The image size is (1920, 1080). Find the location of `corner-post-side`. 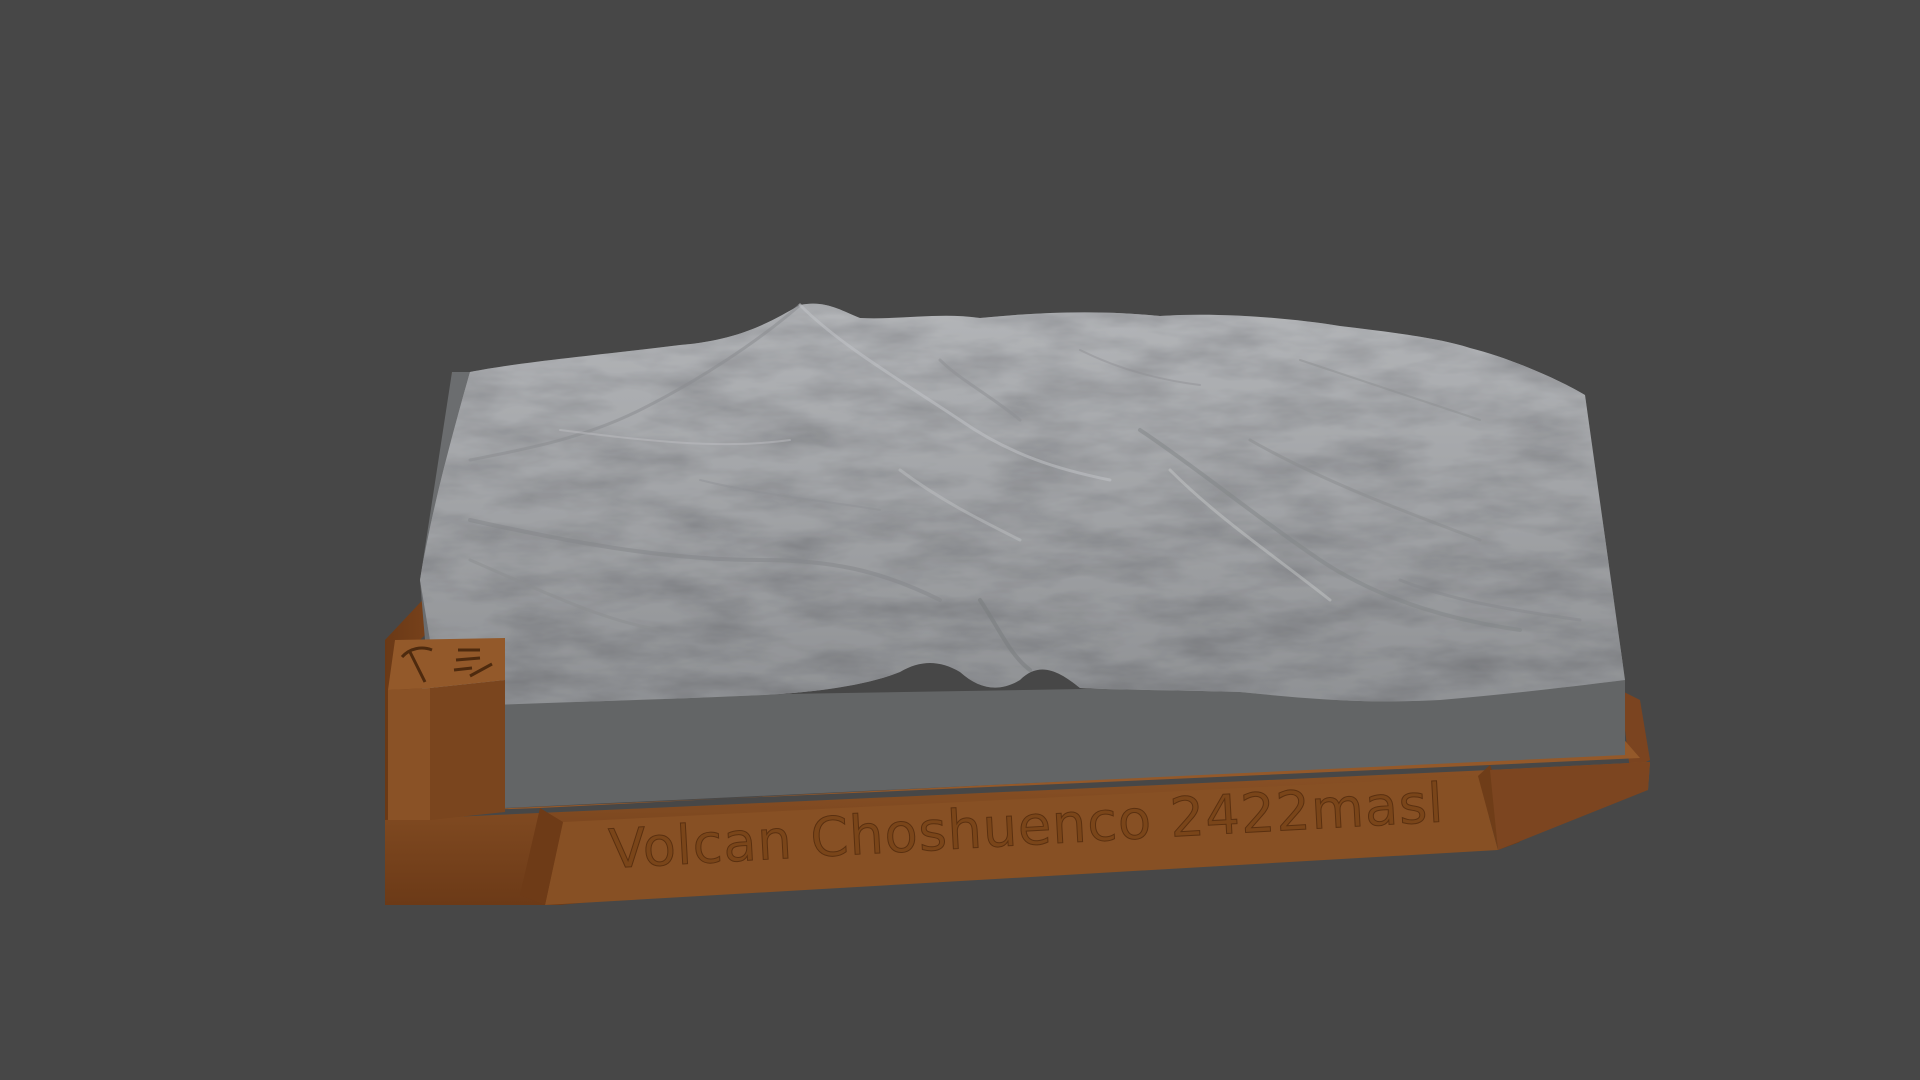

corner-post-side is located at coordinates (467, 750).